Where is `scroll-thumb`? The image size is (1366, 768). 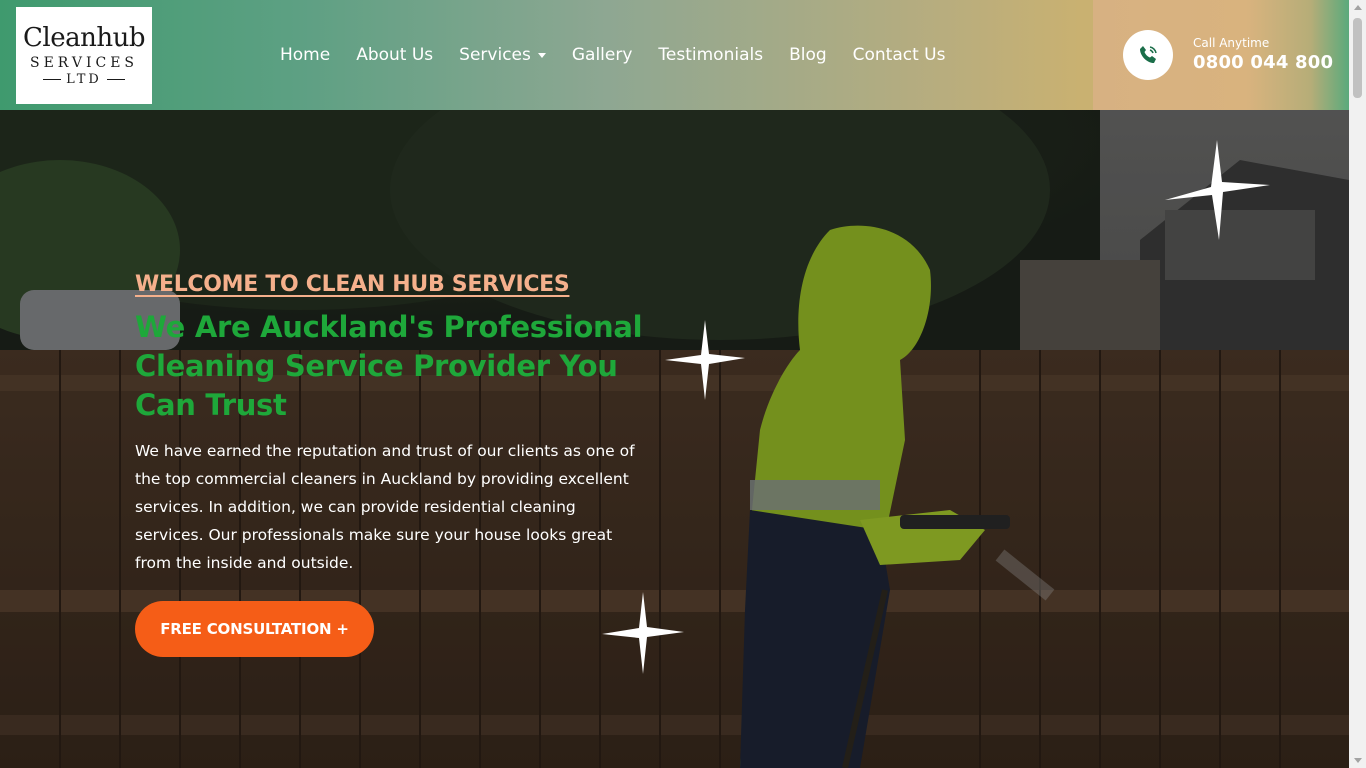 scroll-thumb is located at coordinates (1357, 58).